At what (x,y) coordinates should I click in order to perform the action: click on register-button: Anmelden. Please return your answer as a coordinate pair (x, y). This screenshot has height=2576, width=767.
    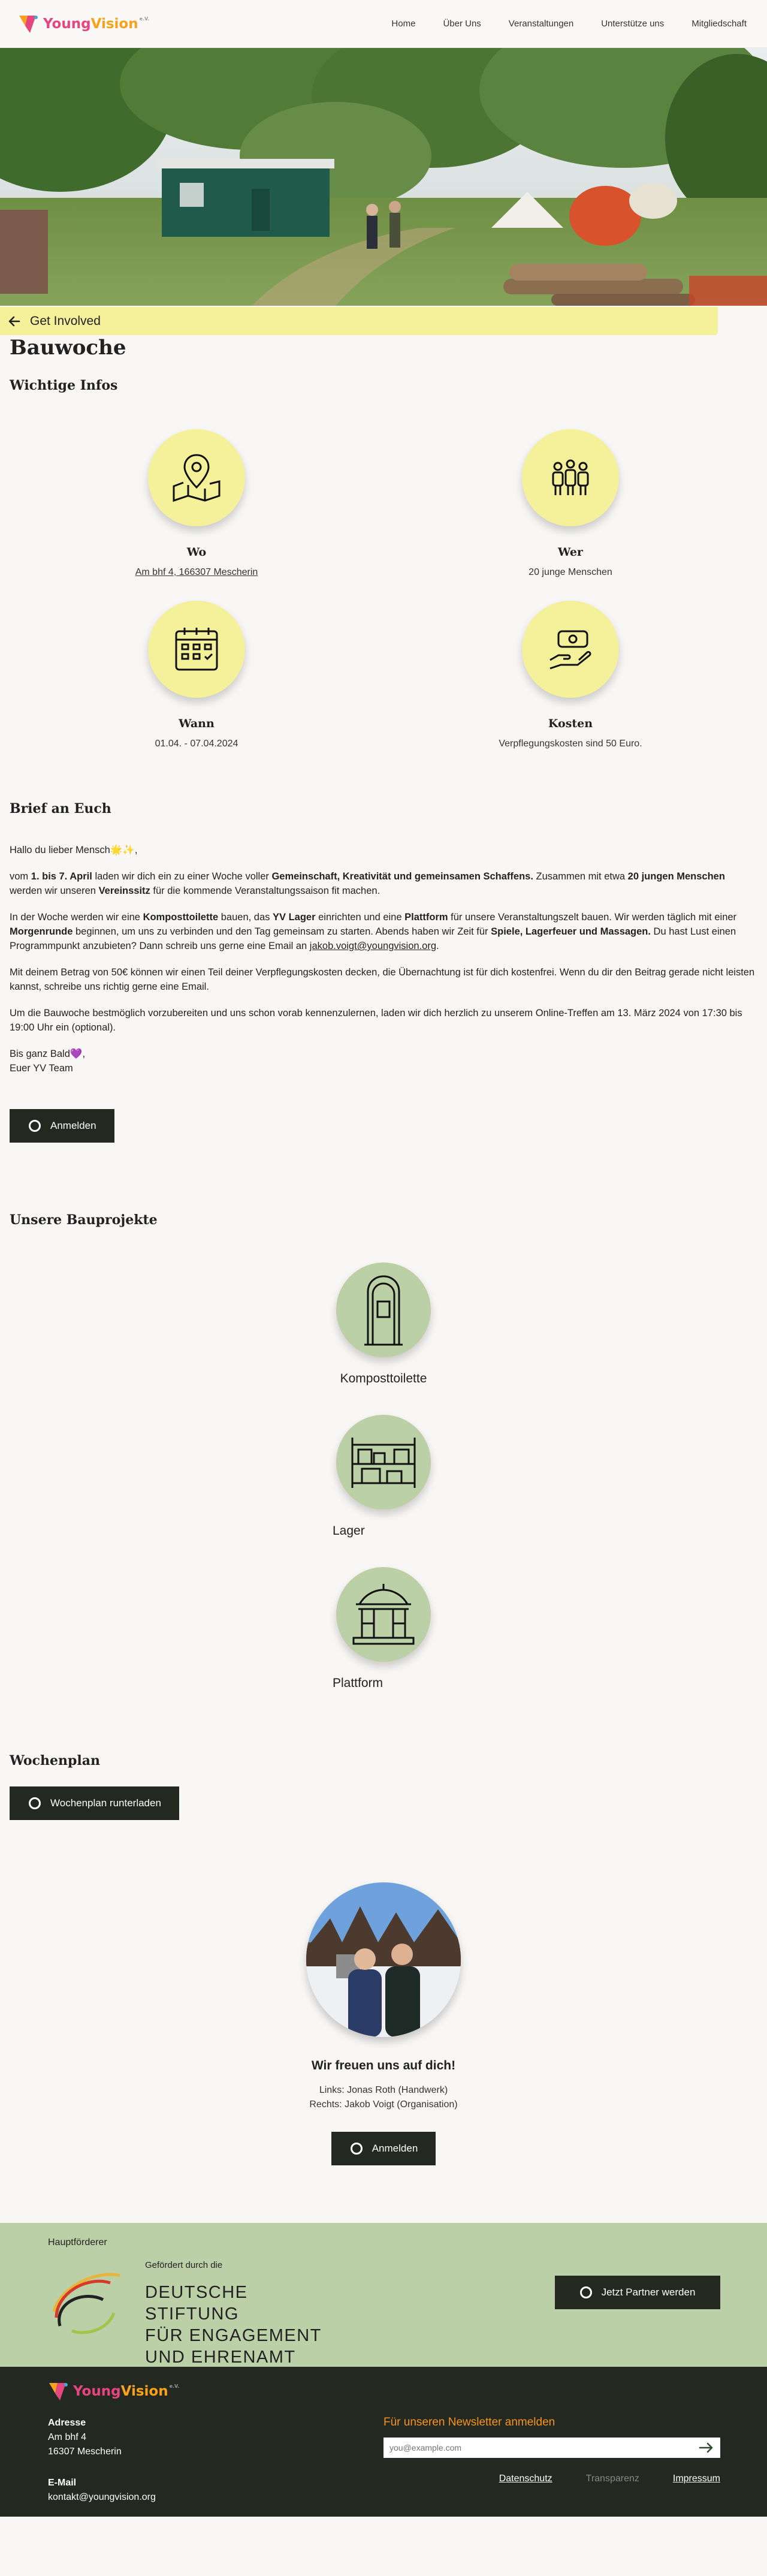
    Looking at the image, I should click on (62, 1126).